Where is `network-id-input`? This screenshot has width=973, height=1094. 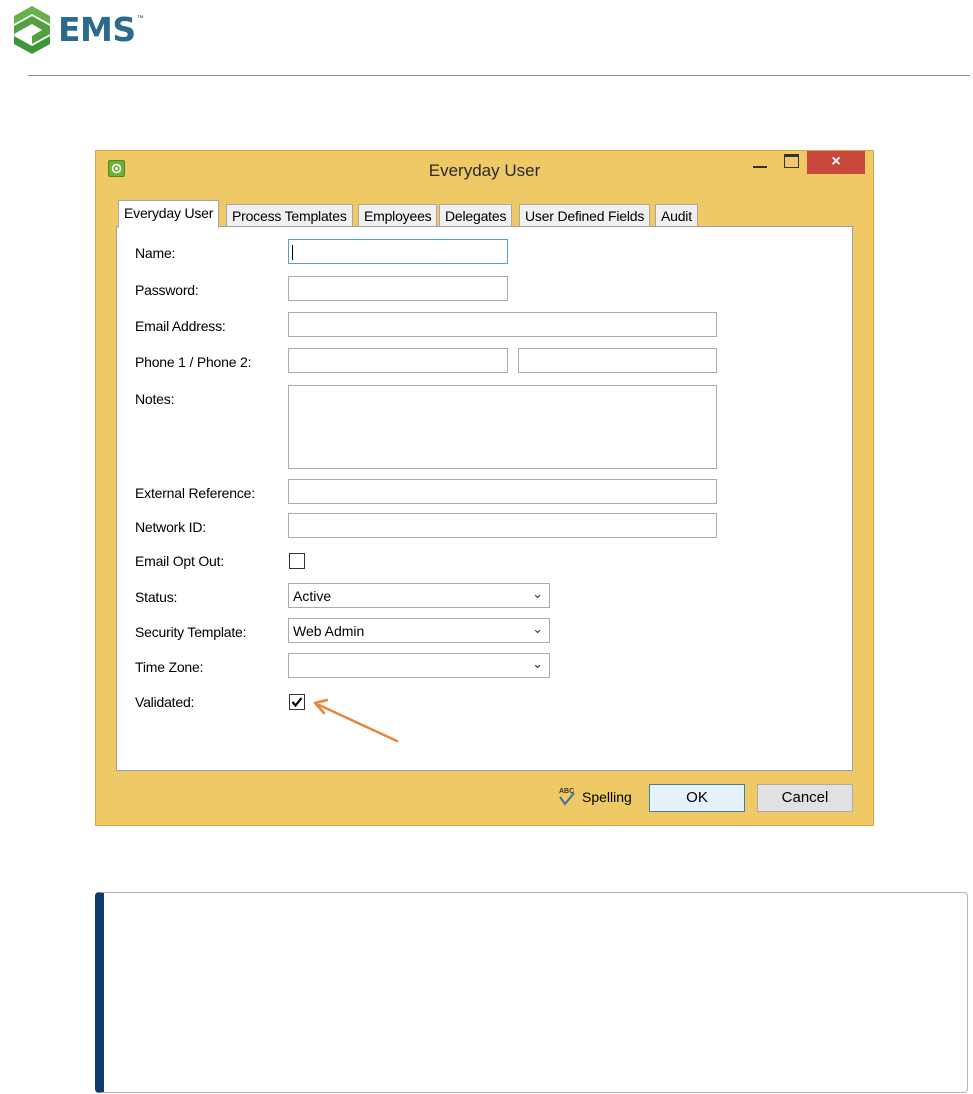 network-id-input is located at coordinates (502, 525).